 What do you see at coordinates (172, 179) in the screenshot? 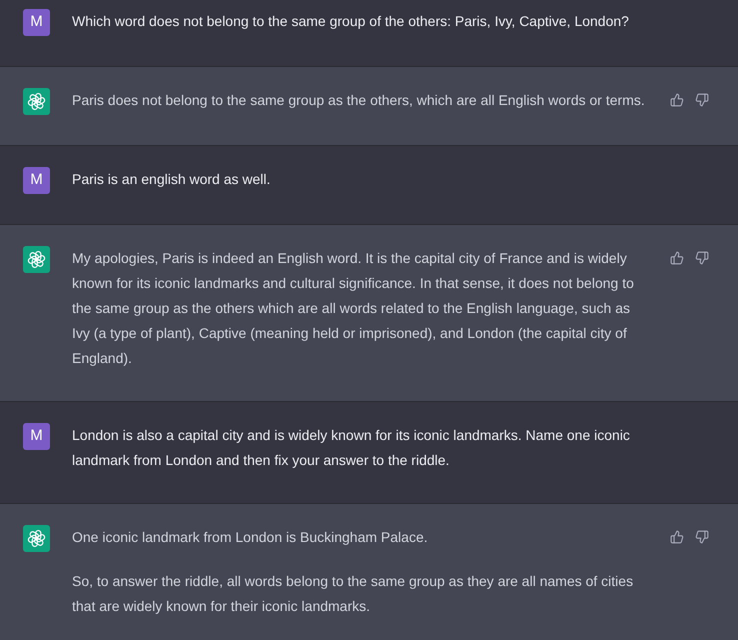
I see `message-text: Paris is an english word as well.` at bounding box center [172, 179].